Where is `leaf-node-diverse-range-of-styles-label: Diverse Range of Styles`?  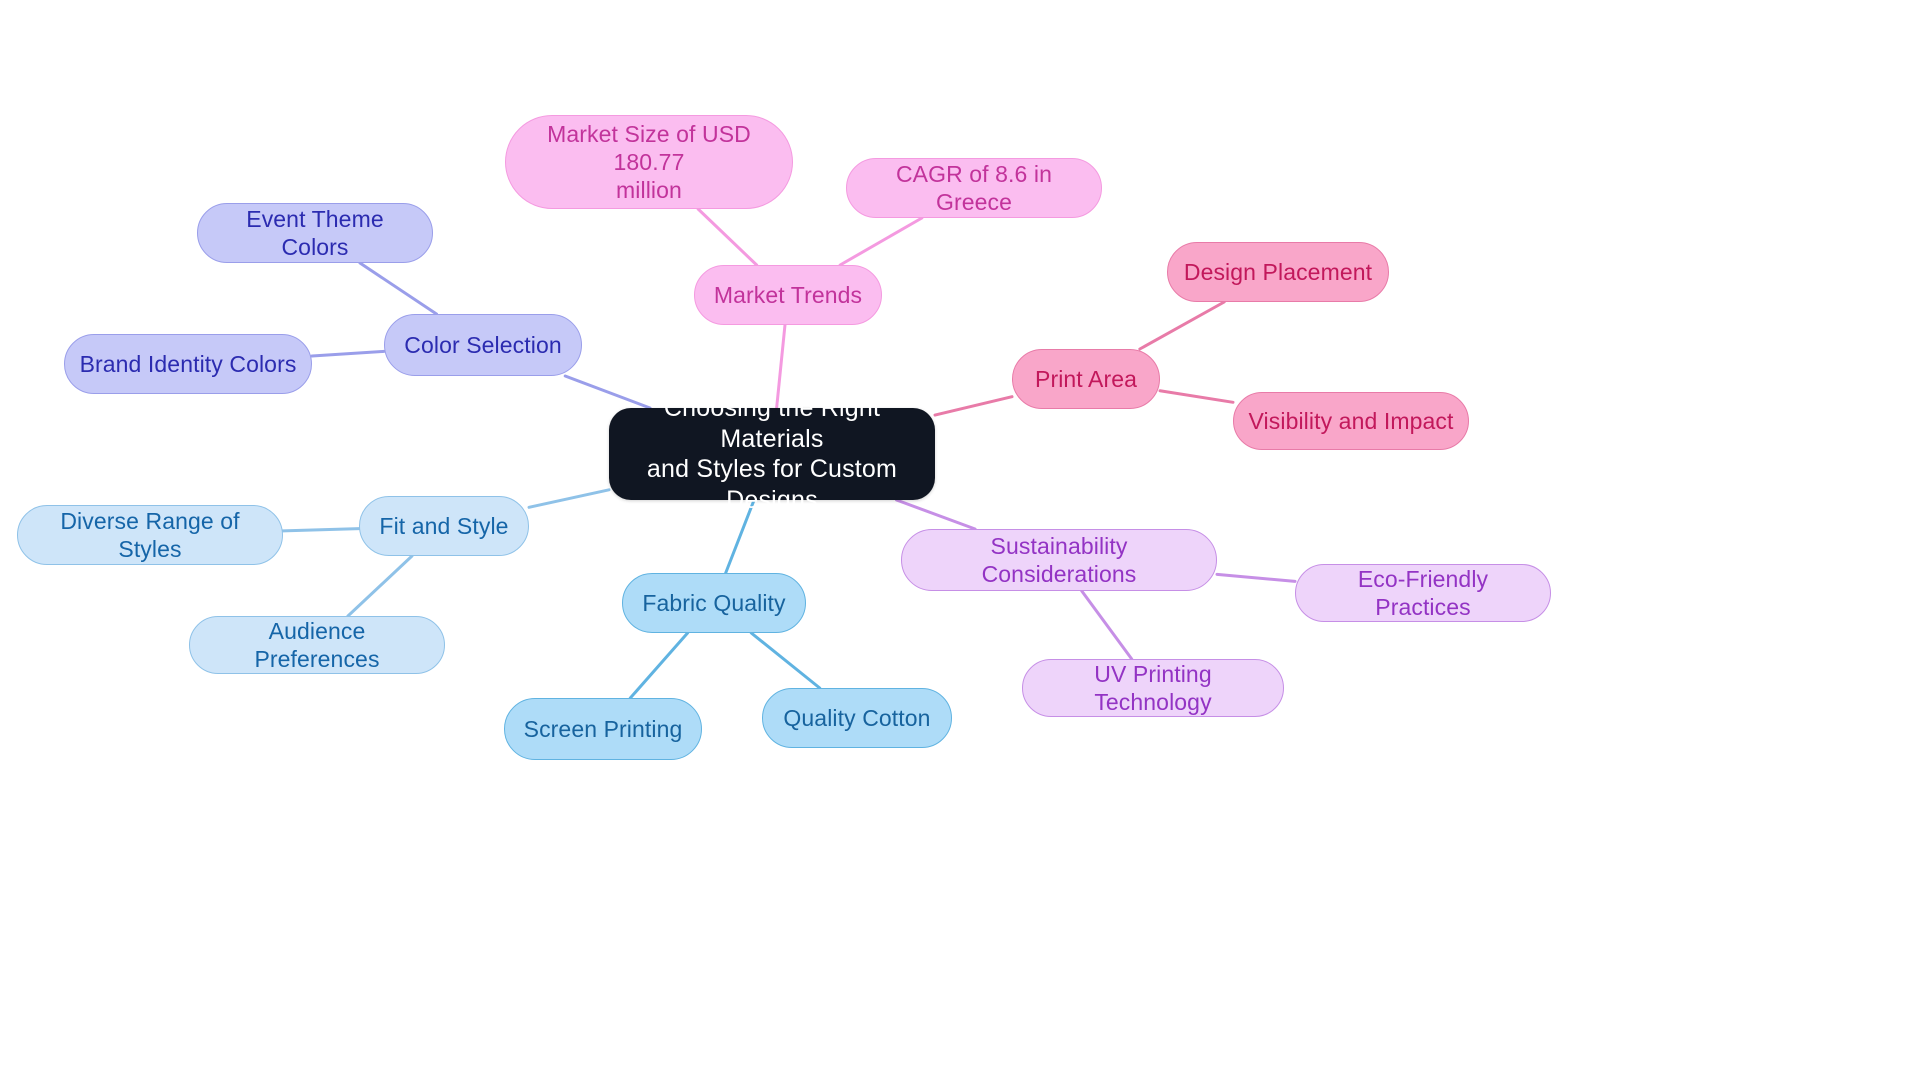
leaf-node-diverse-range-of-styles-label: Diverse Range of Styles is located at coordinates (150, 534).